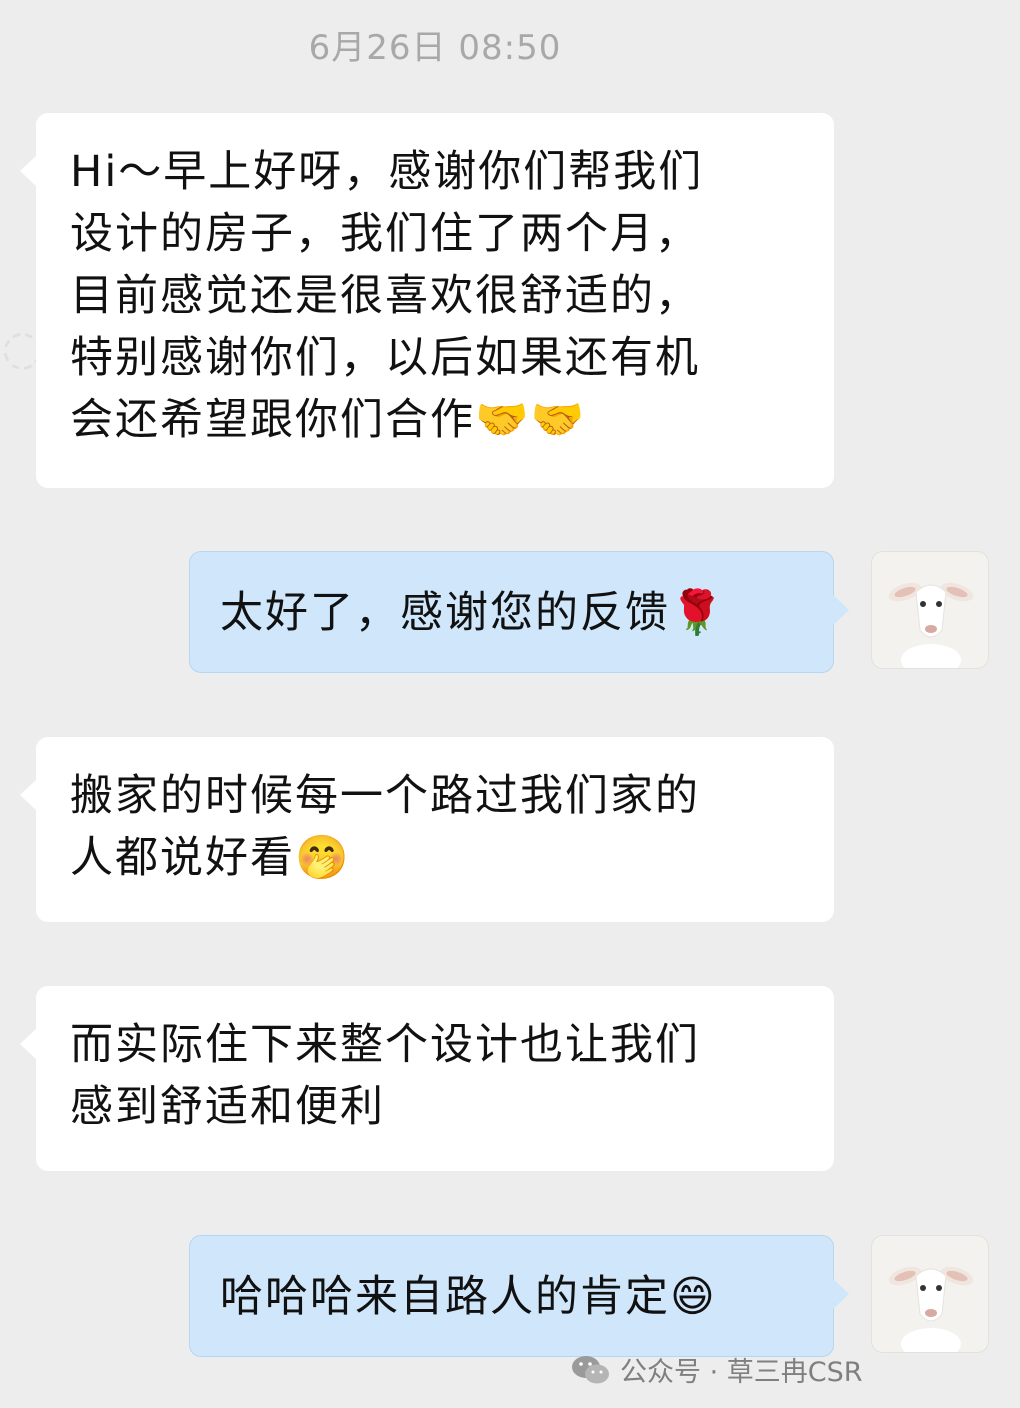  I want to click on message-bubble-incoming: 搬家的时候每一个路过我们家的 人都说好看🤭, so click(427, 829).